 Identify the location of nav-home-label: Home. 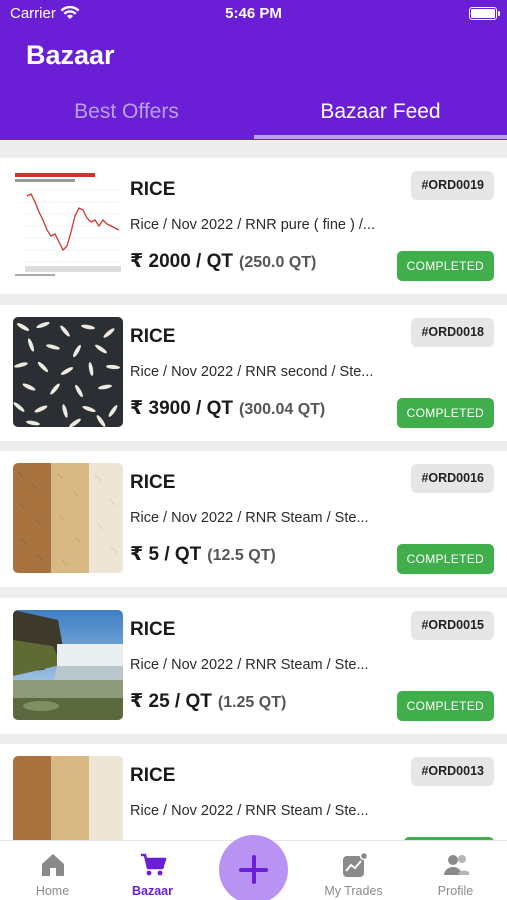
(52, 891).